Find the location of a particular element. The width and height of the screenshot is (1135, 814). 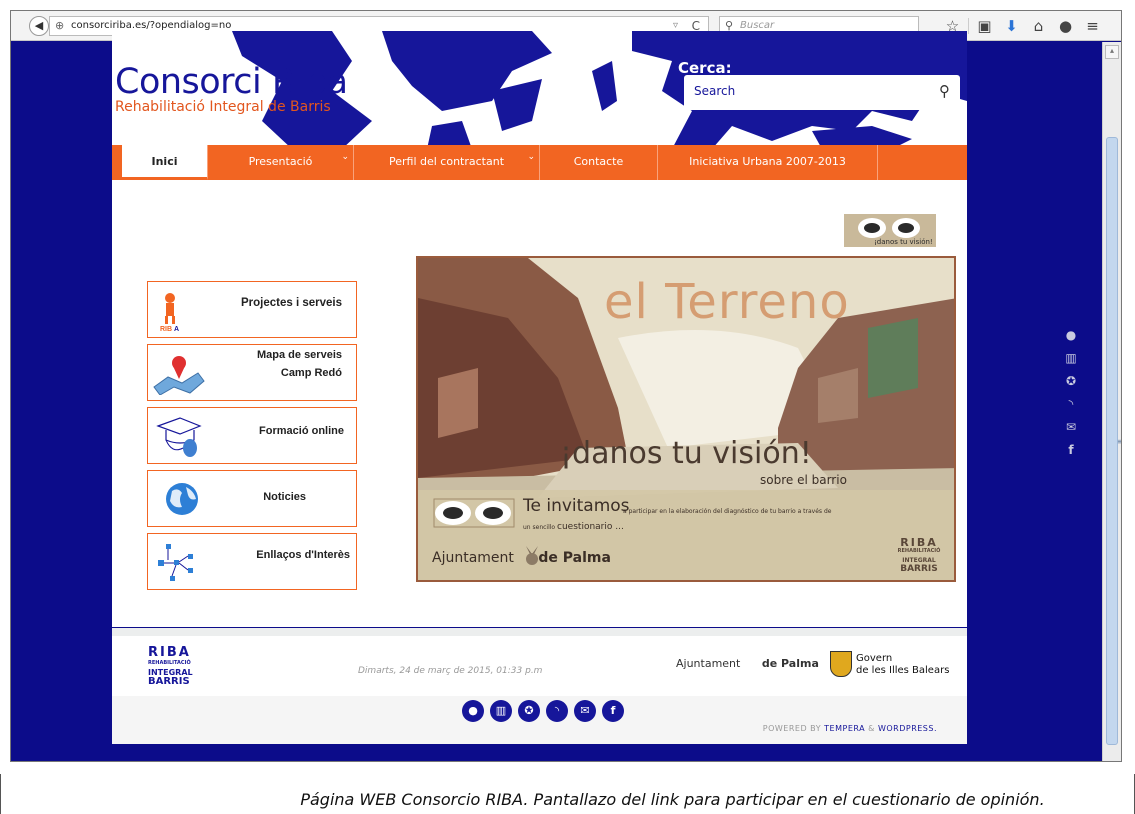

svg-text: RIB is located at coordinates (166, 329).